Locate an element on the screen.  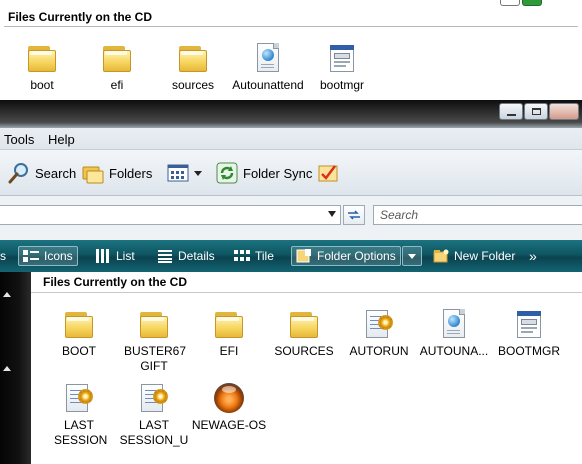
file-item-newage-os: NEWAGE-OS is located at coordinates (229, 407).